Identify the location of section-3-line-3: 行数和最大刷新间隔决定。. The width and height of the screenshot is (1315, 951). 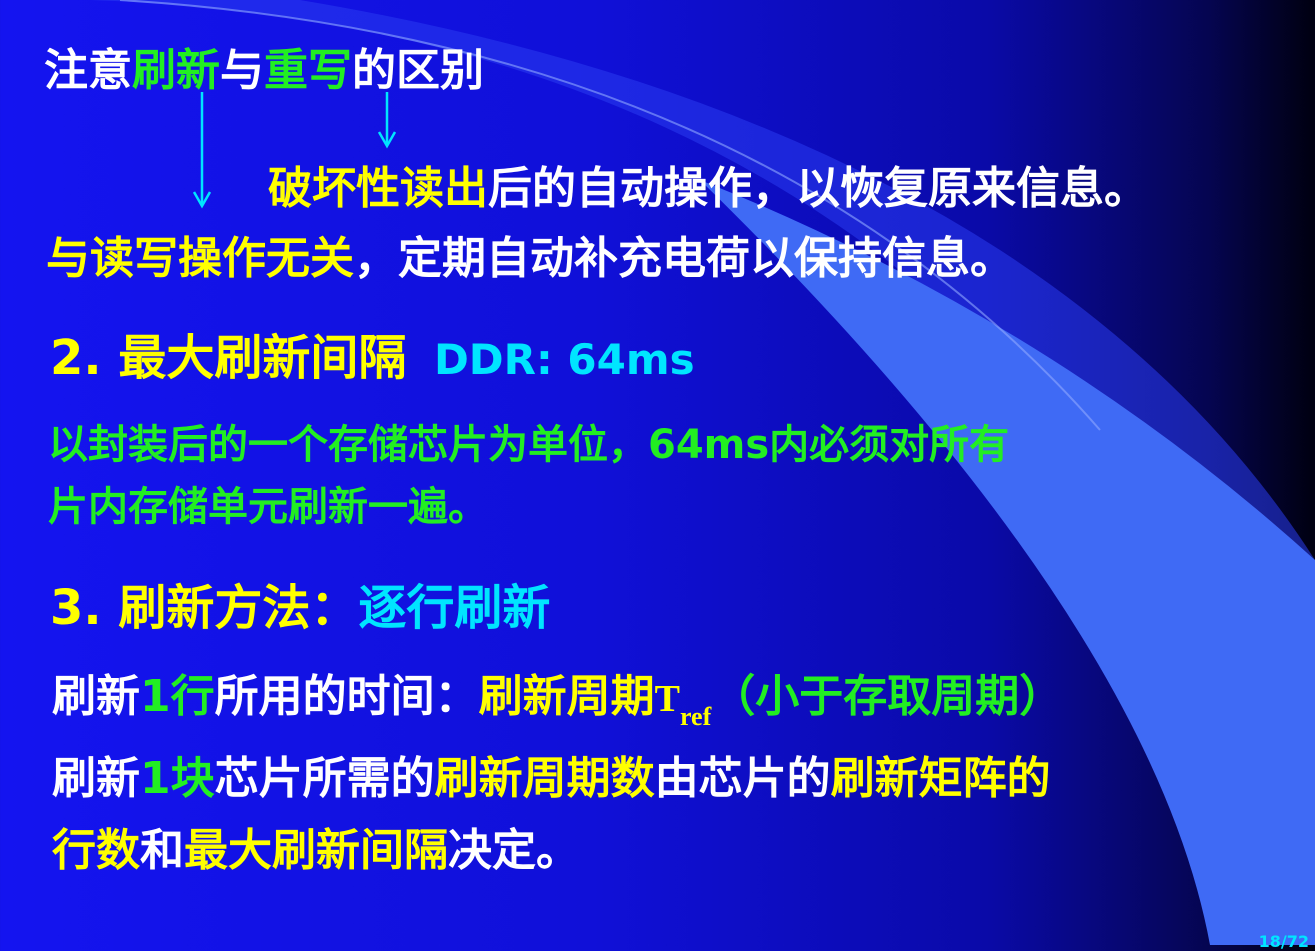
(316, 846).